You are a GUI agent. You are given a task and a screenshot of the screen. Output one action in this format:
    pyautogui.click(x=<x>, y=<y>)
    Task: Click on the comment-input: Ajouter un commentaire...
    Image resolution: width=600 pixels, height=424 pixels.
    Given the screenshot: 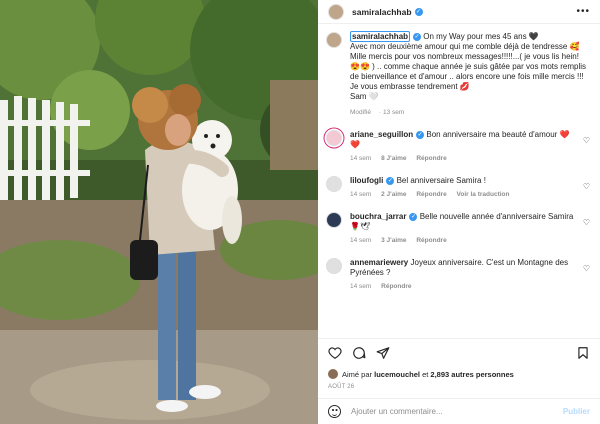 What is the action you would take?
    pyautogui.click(x=457, y=411)
    